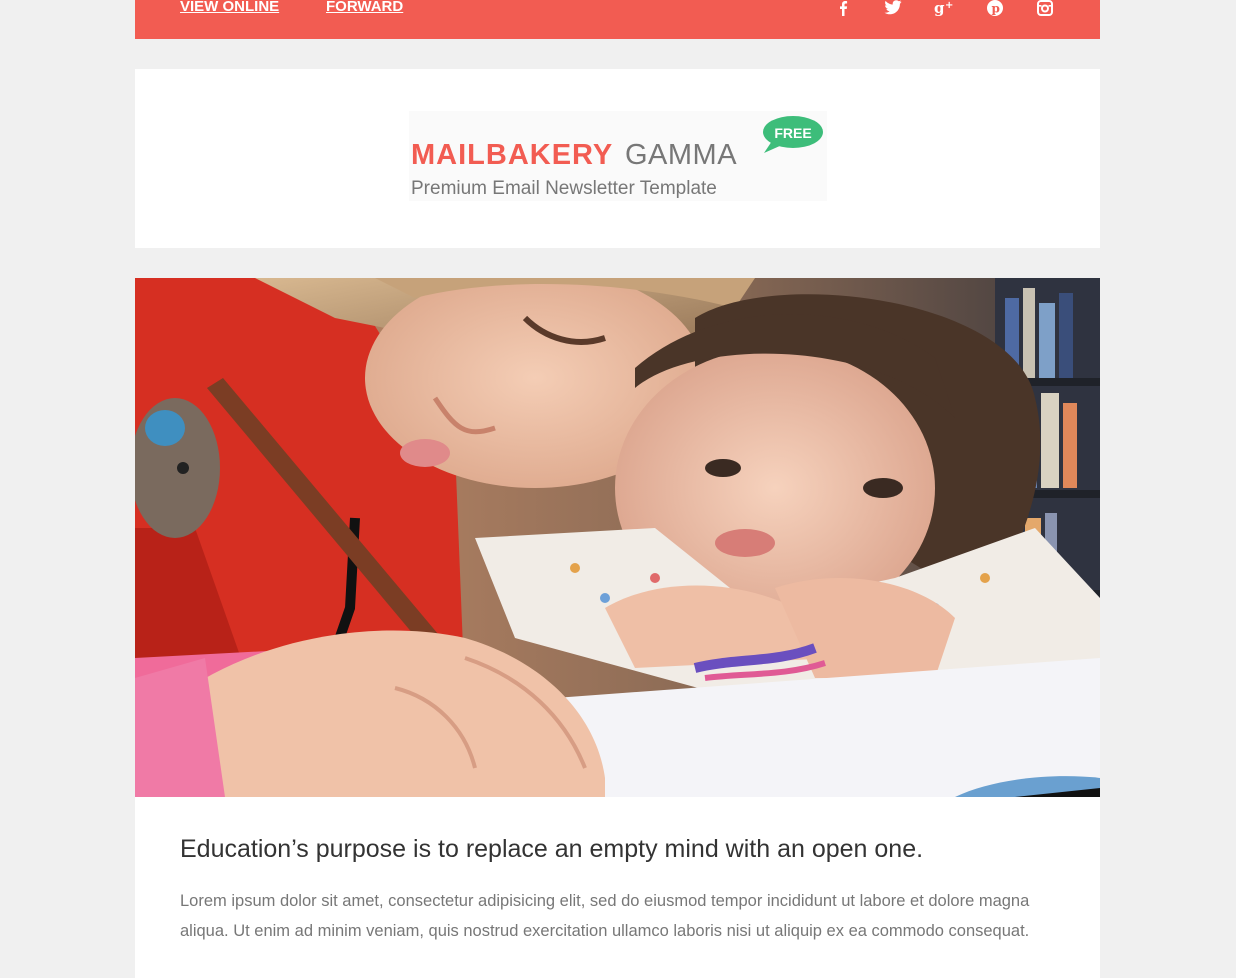  What do you see at coordinates (564, 188) in the screenshot?
I see `logo-tagline: Premium Email Newsletter Template` at bounding box center [564, 188].